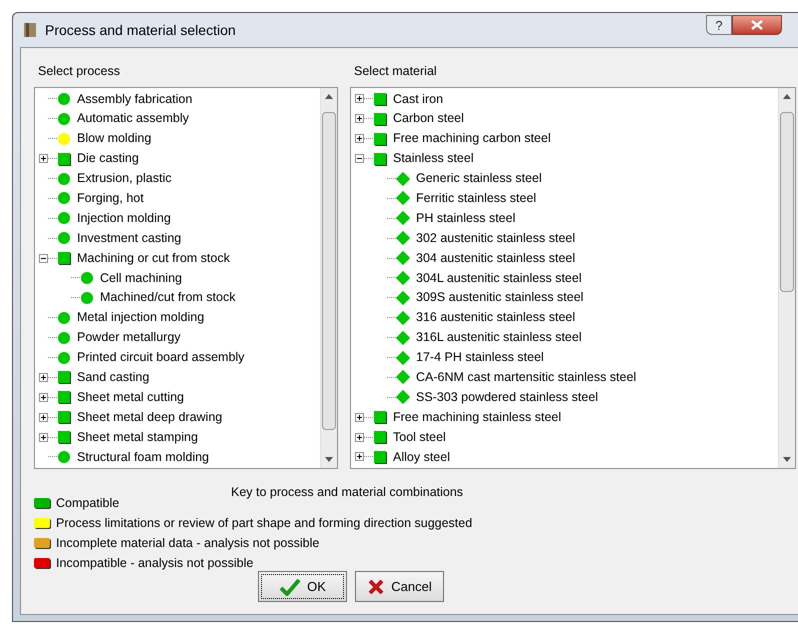  Describe the element at coordinates (496, 238) in the screenshot. I see `tree-item: 302 austenitic stainless steel` at that location.